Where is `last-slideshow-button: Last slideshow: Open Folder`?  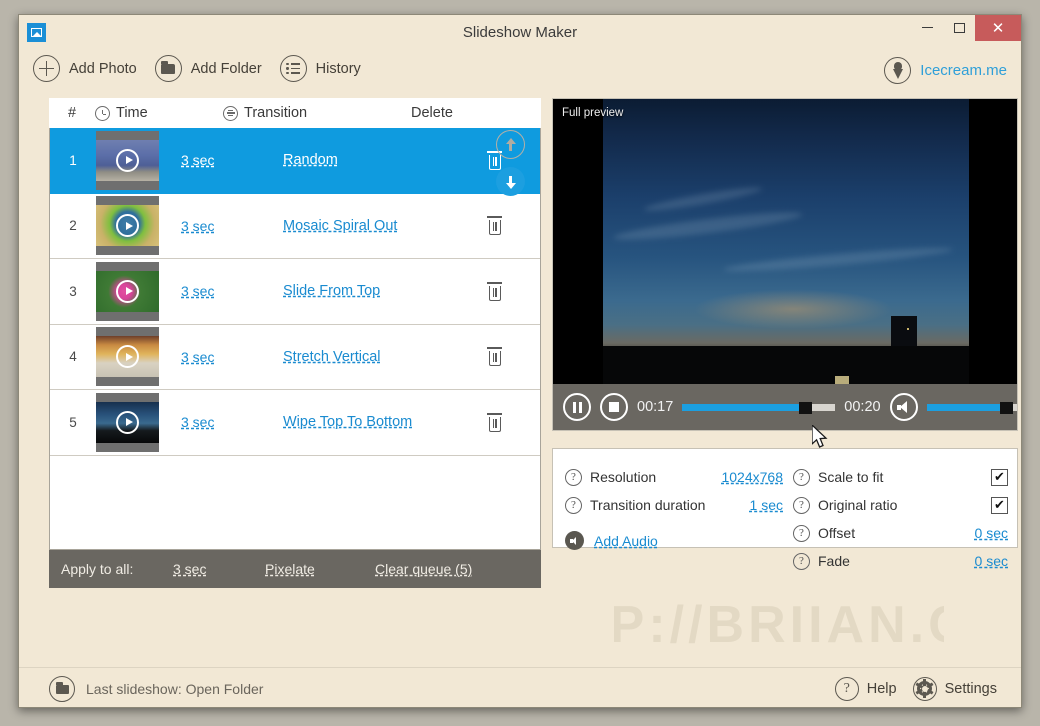 last-slideshow-button: Last slideshow: Open Folder is located at coordinates (156, 688).